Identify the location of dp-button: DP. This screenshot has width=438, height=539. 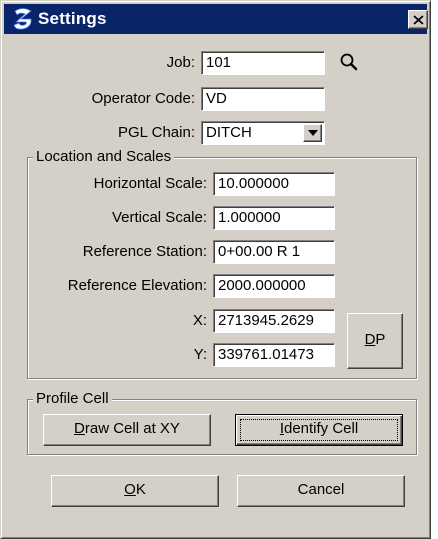
(375, 341).